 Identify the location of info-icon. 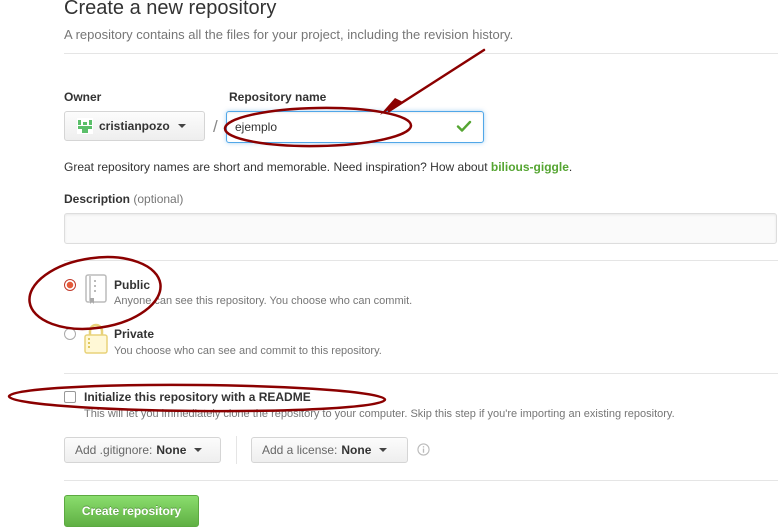
(423, 449).